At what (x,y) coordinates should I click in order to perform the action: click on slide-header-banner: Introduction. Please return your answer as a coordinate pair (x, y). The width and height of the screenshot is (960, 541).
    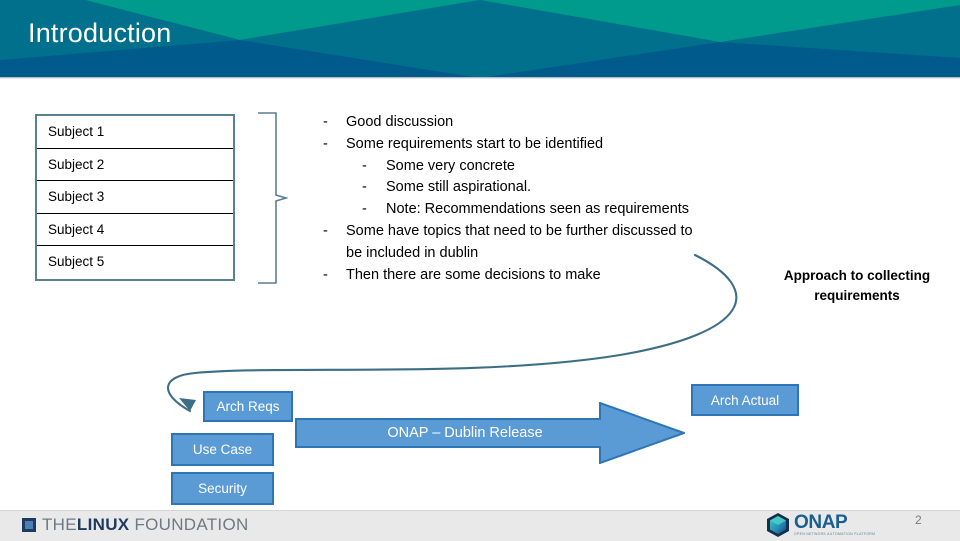
    Looking at the image, I should click on (480, 39).